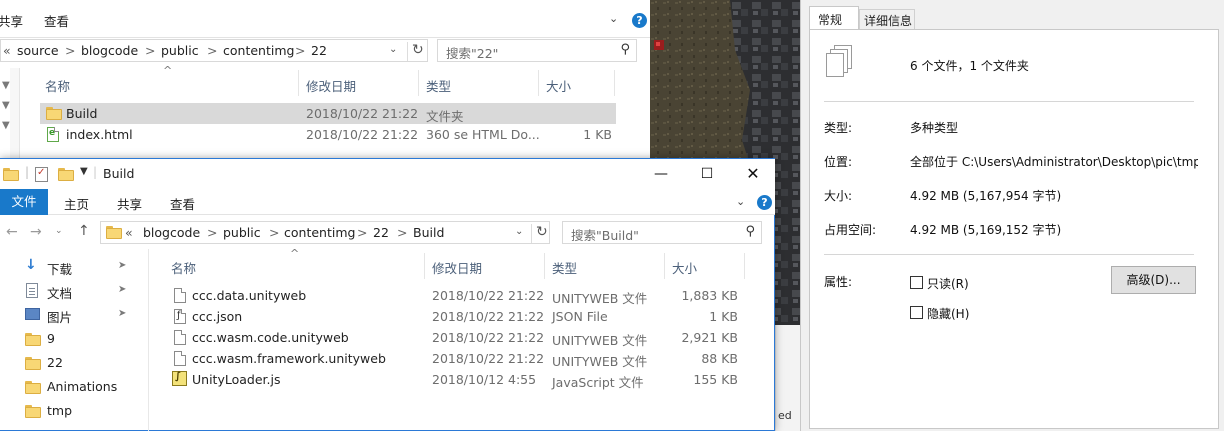 Image resolution: width=1224 pixels, height=431 pixels. Describe the element at coordinates (328, 113) in the screenshot. I see `table-row: Build 2018/10/22 21:22 文件夹` at that location.